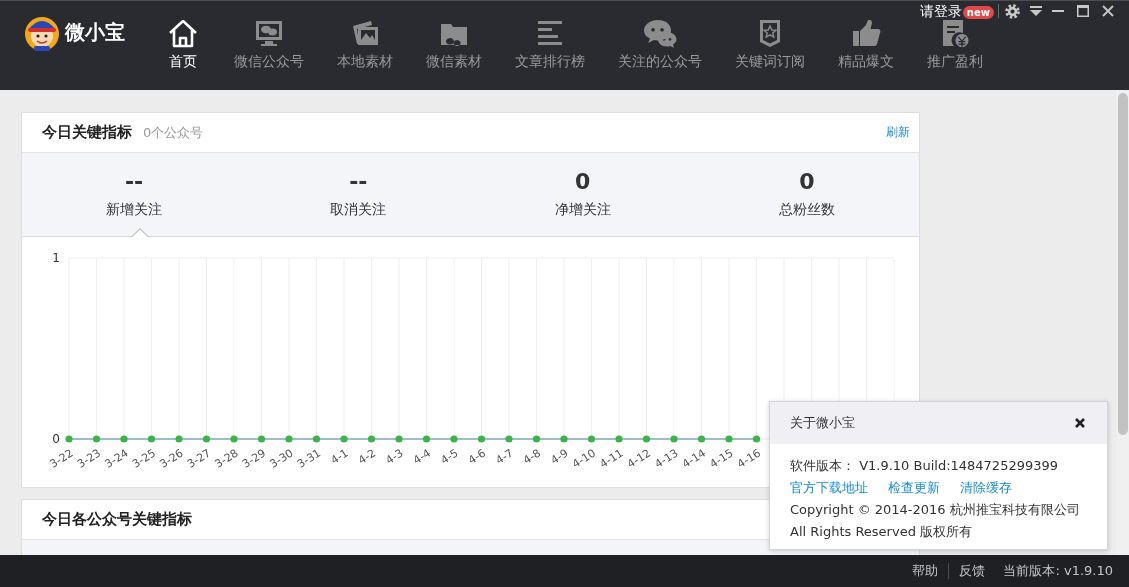  Describe the element at coordinates (1083, 11) in the screenshot. I see `maximize-icon` at that location.